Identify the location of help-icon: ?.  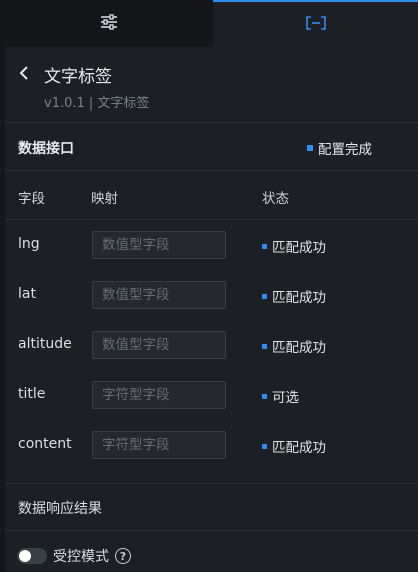
(123, 556).